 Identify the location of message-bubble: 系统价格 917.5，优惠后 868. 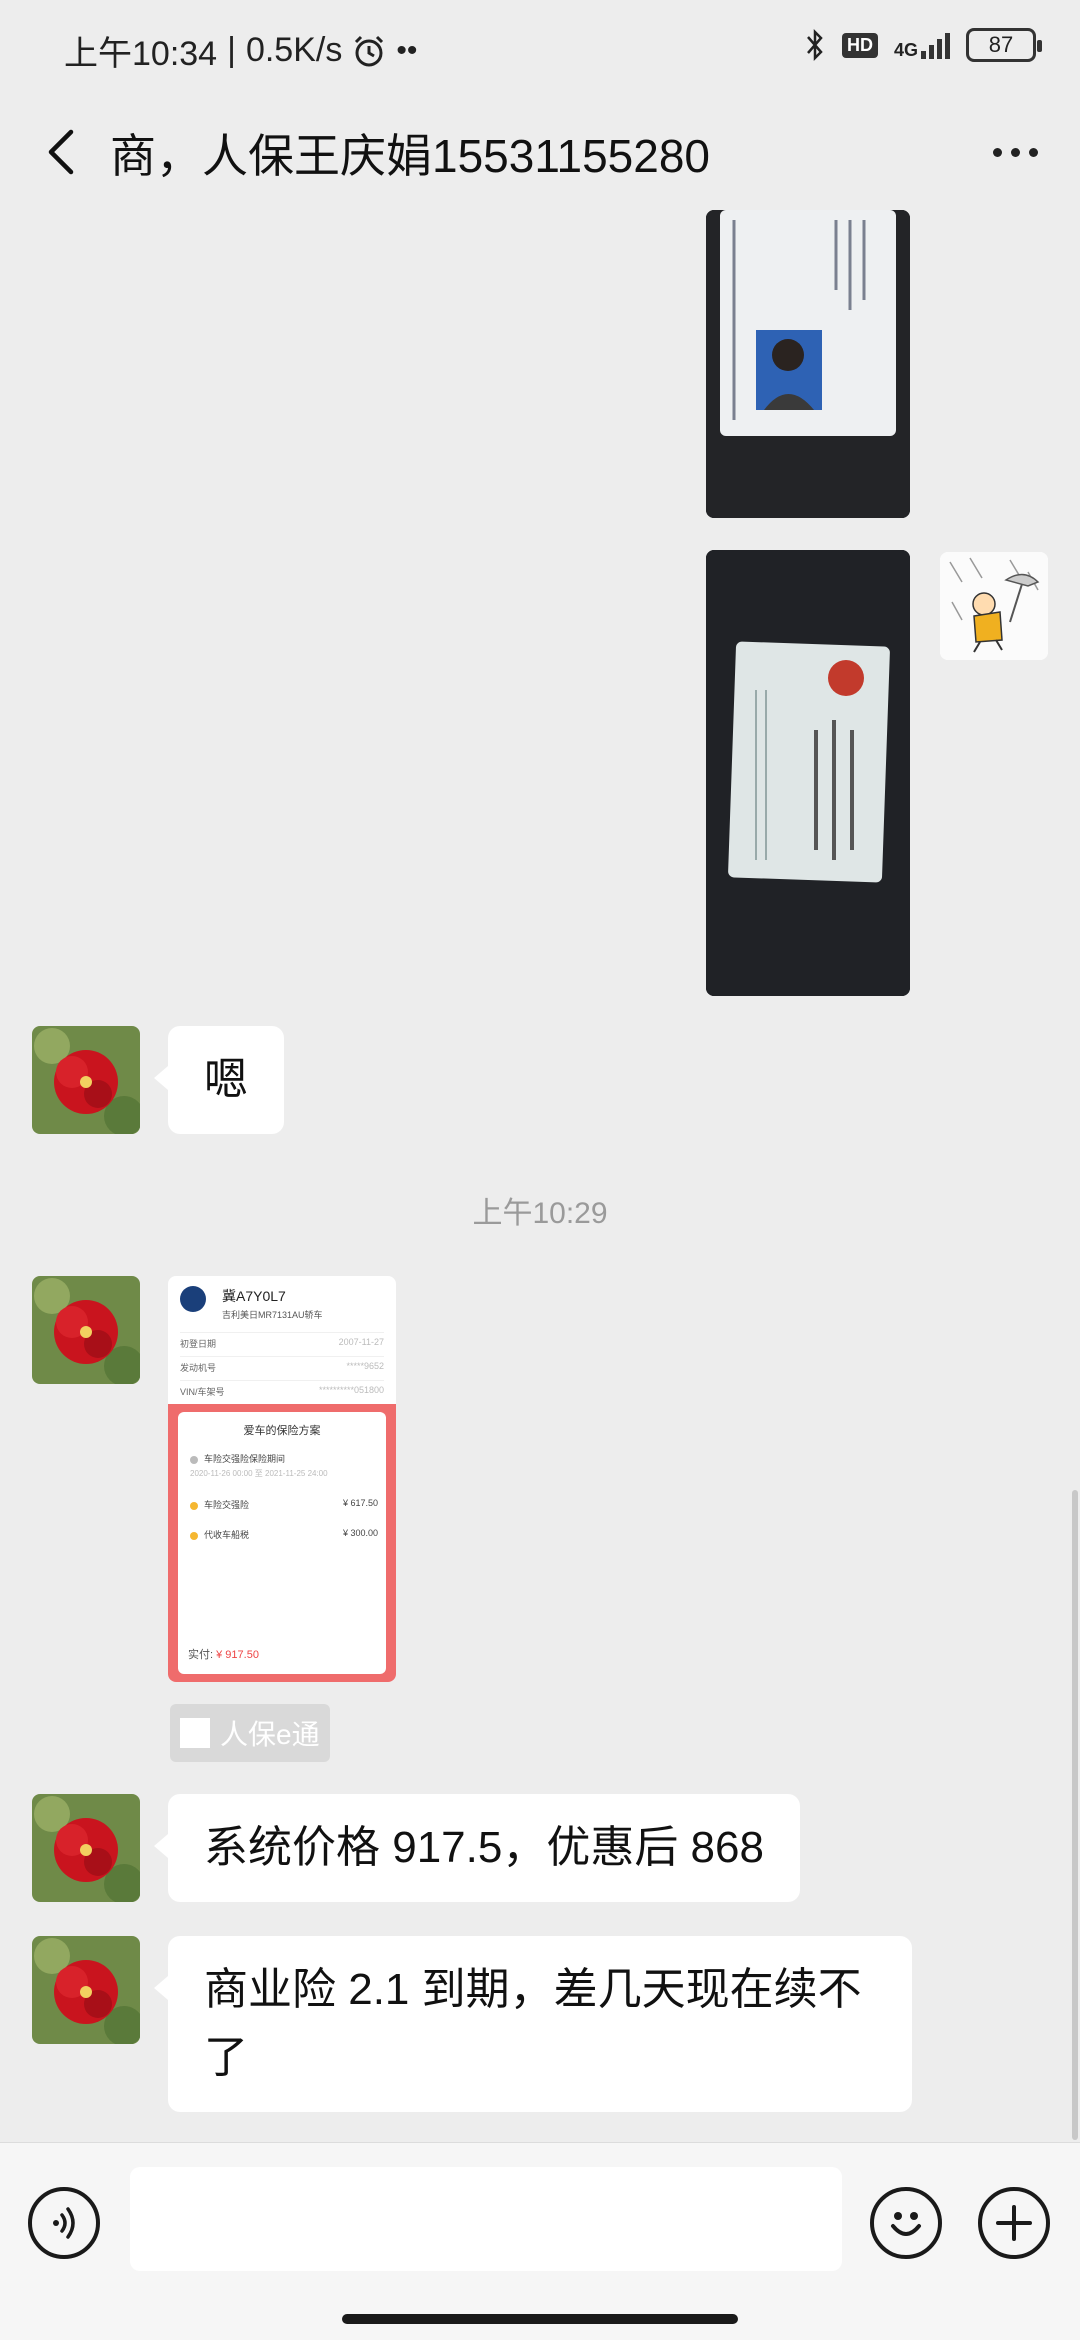
(477, 1848).